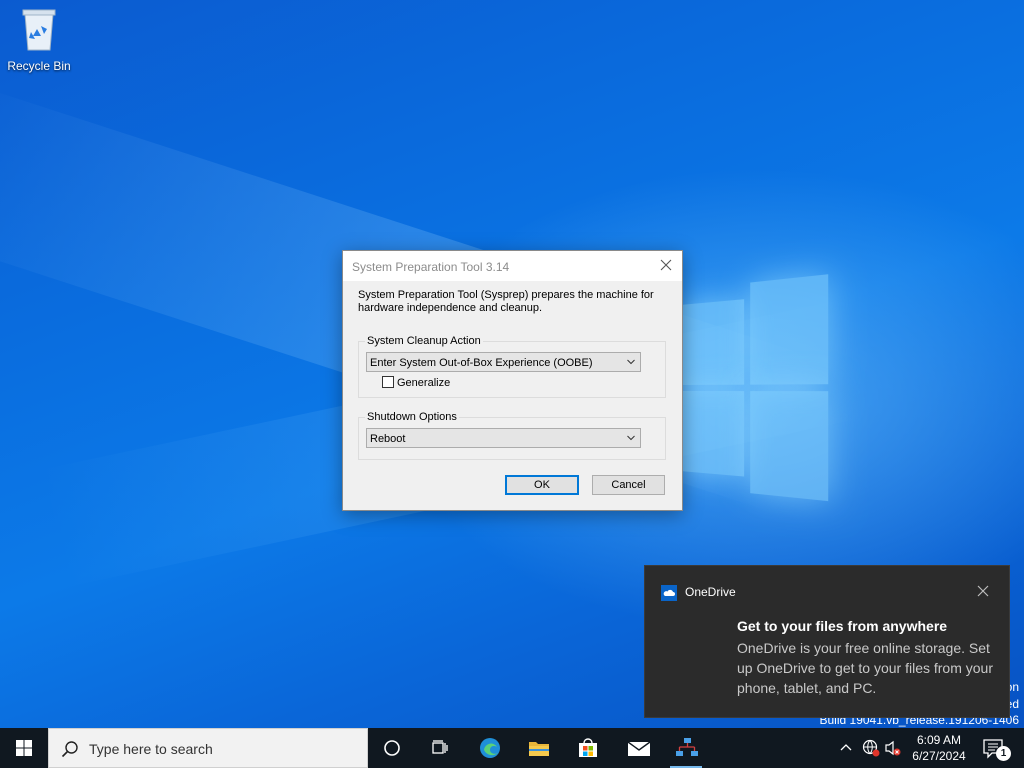 This screenshot has height=768, width=1024. What do you see at coordinates (424, 341) in the screenshot?
I see `cleanup-action-label: System Cleanup Action` at bounding box center [424, 341].